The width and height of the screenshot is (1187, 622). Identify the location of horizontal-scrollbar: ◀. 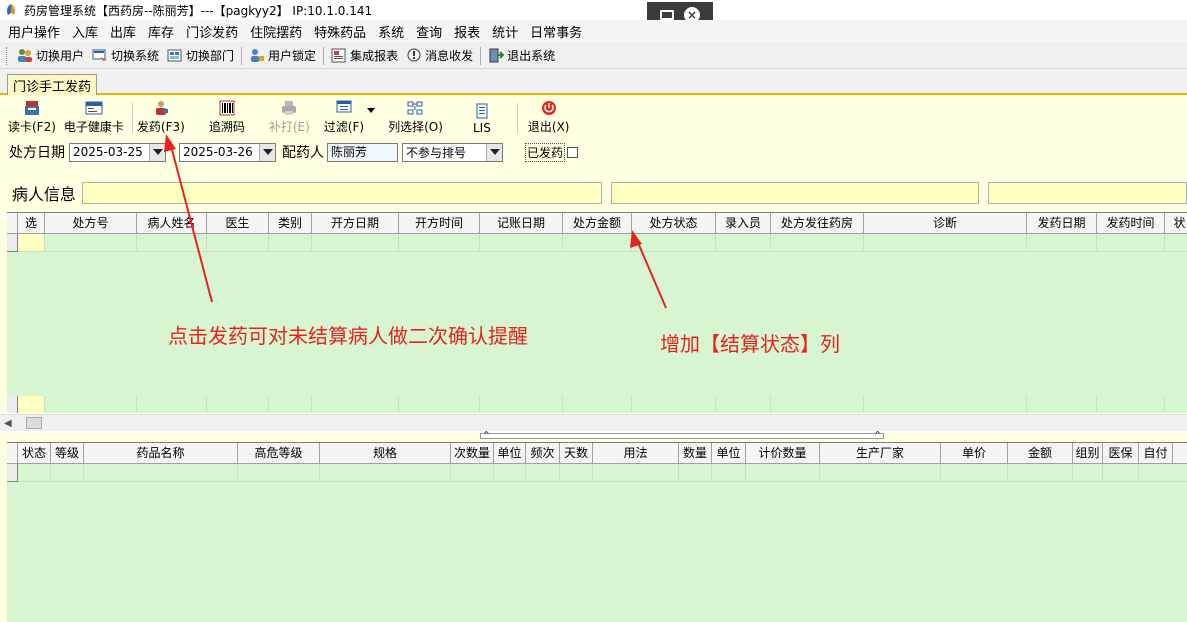
(593, 422).